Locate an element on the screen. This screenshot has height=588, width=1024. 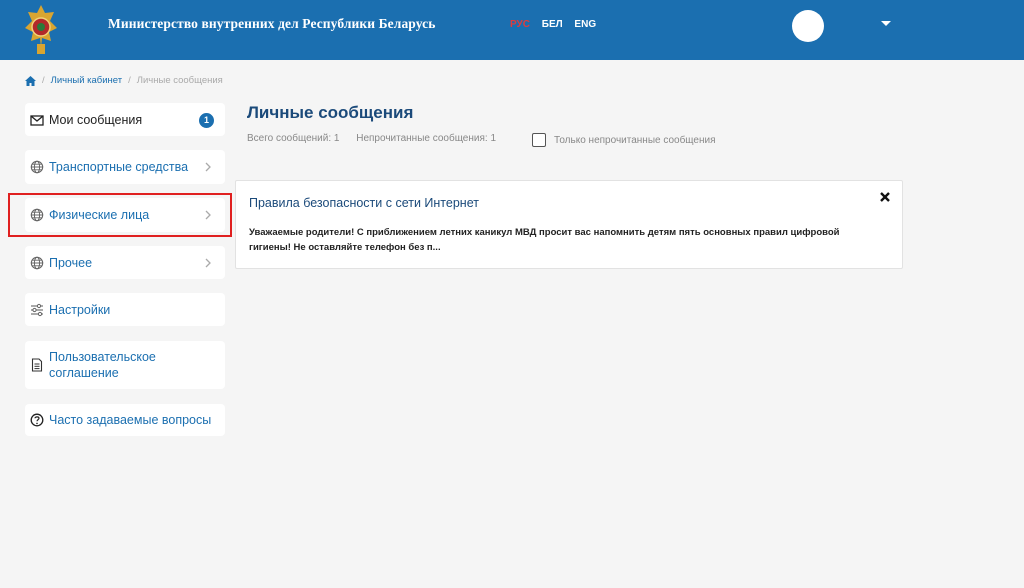
language-switcher: РУС БЕЛ ENG is located at coordinates (557, 24).